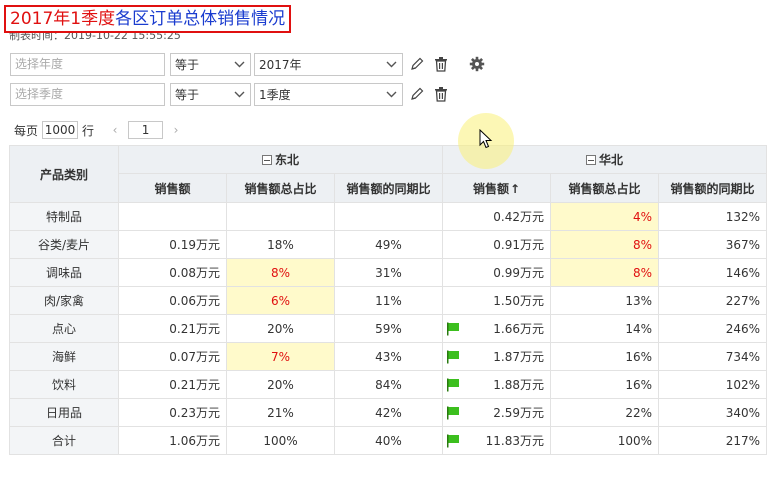 This screenshot has height=495, width=767. Describe the element at coordinates (88, 130) in the screenshot. I see `rows-label: 行` at that location.